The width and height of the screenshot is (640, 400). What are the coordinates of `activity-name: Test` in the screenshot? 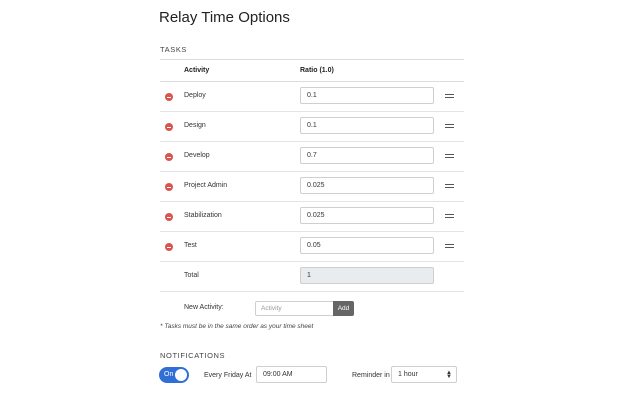 It's located at (190, 245).